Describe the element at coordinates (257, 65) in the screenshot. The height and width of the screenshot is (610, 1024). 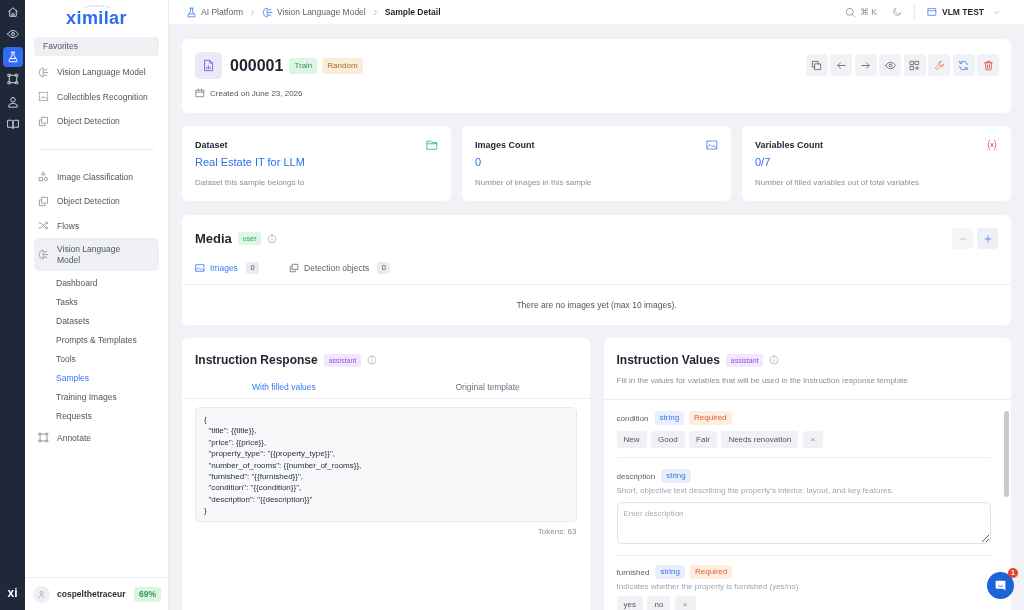
I see `sample-id: 000001` at that location.